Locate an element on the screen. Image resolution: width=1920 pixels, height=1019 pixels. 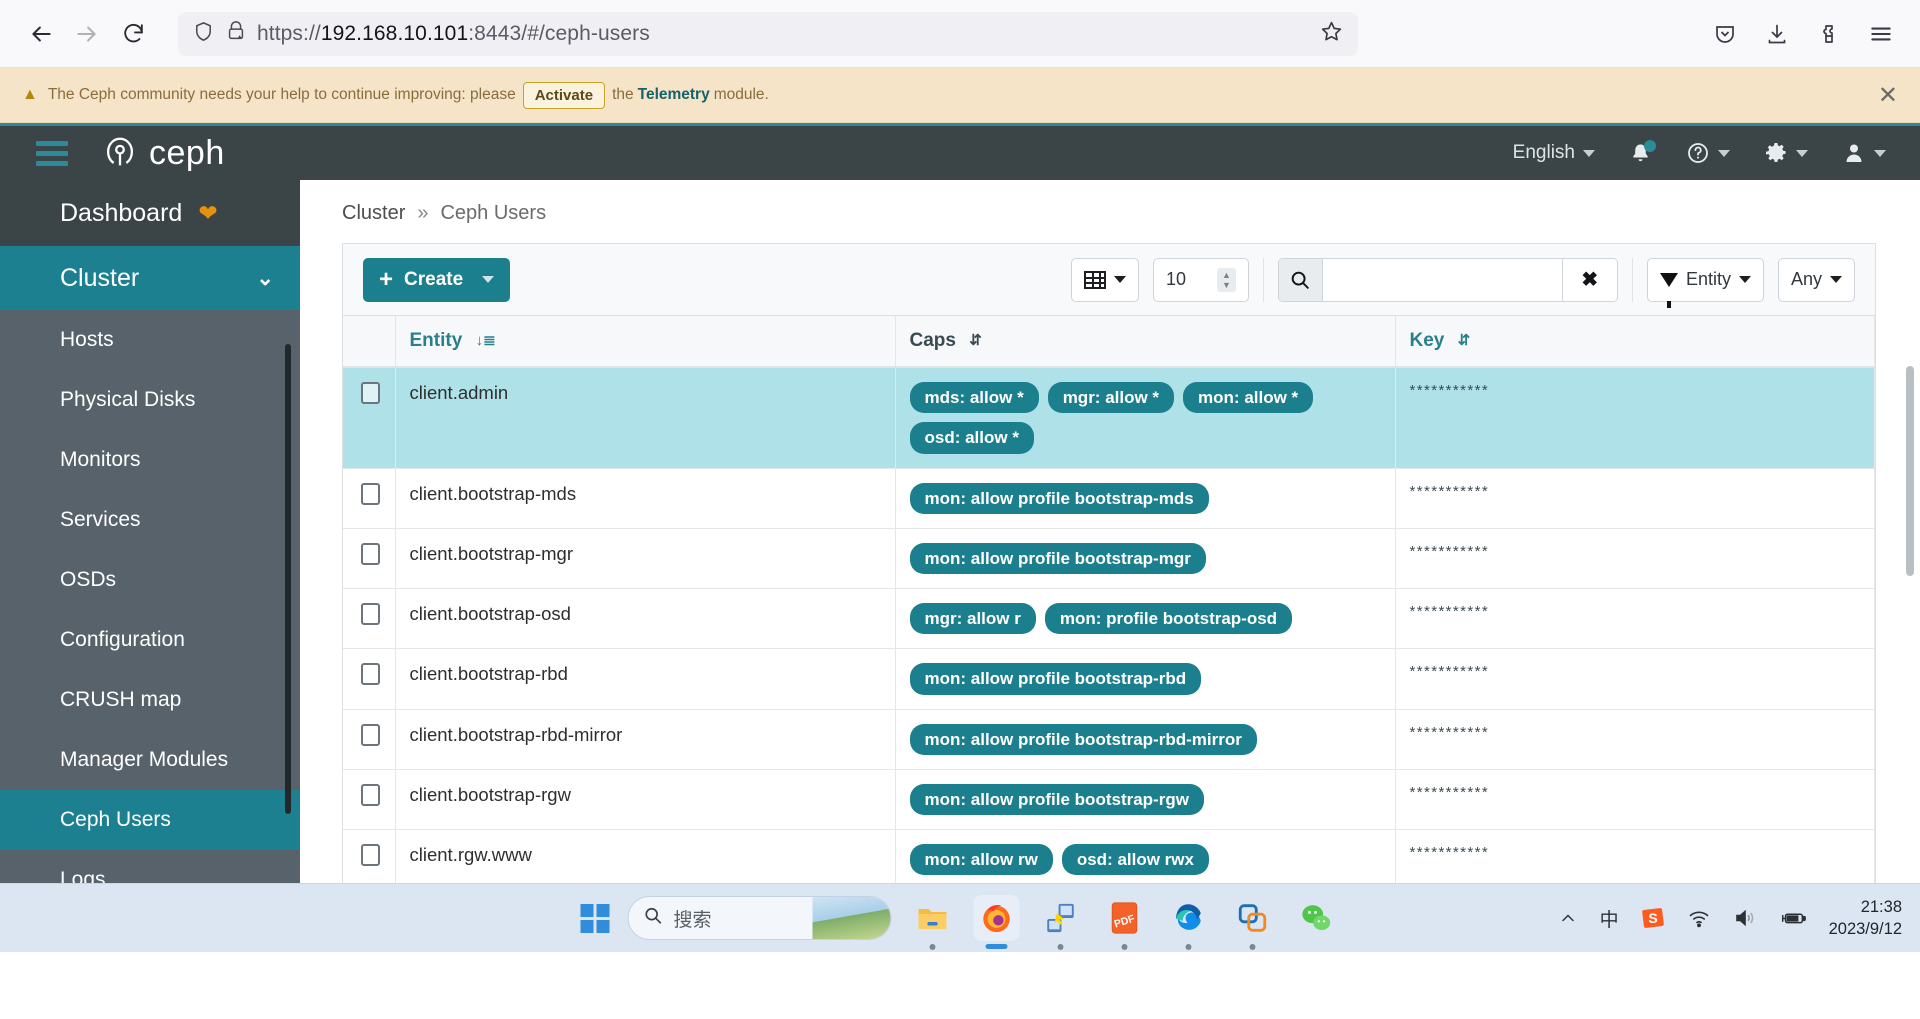
pocket-icon is located at coordinates (1725, 34).